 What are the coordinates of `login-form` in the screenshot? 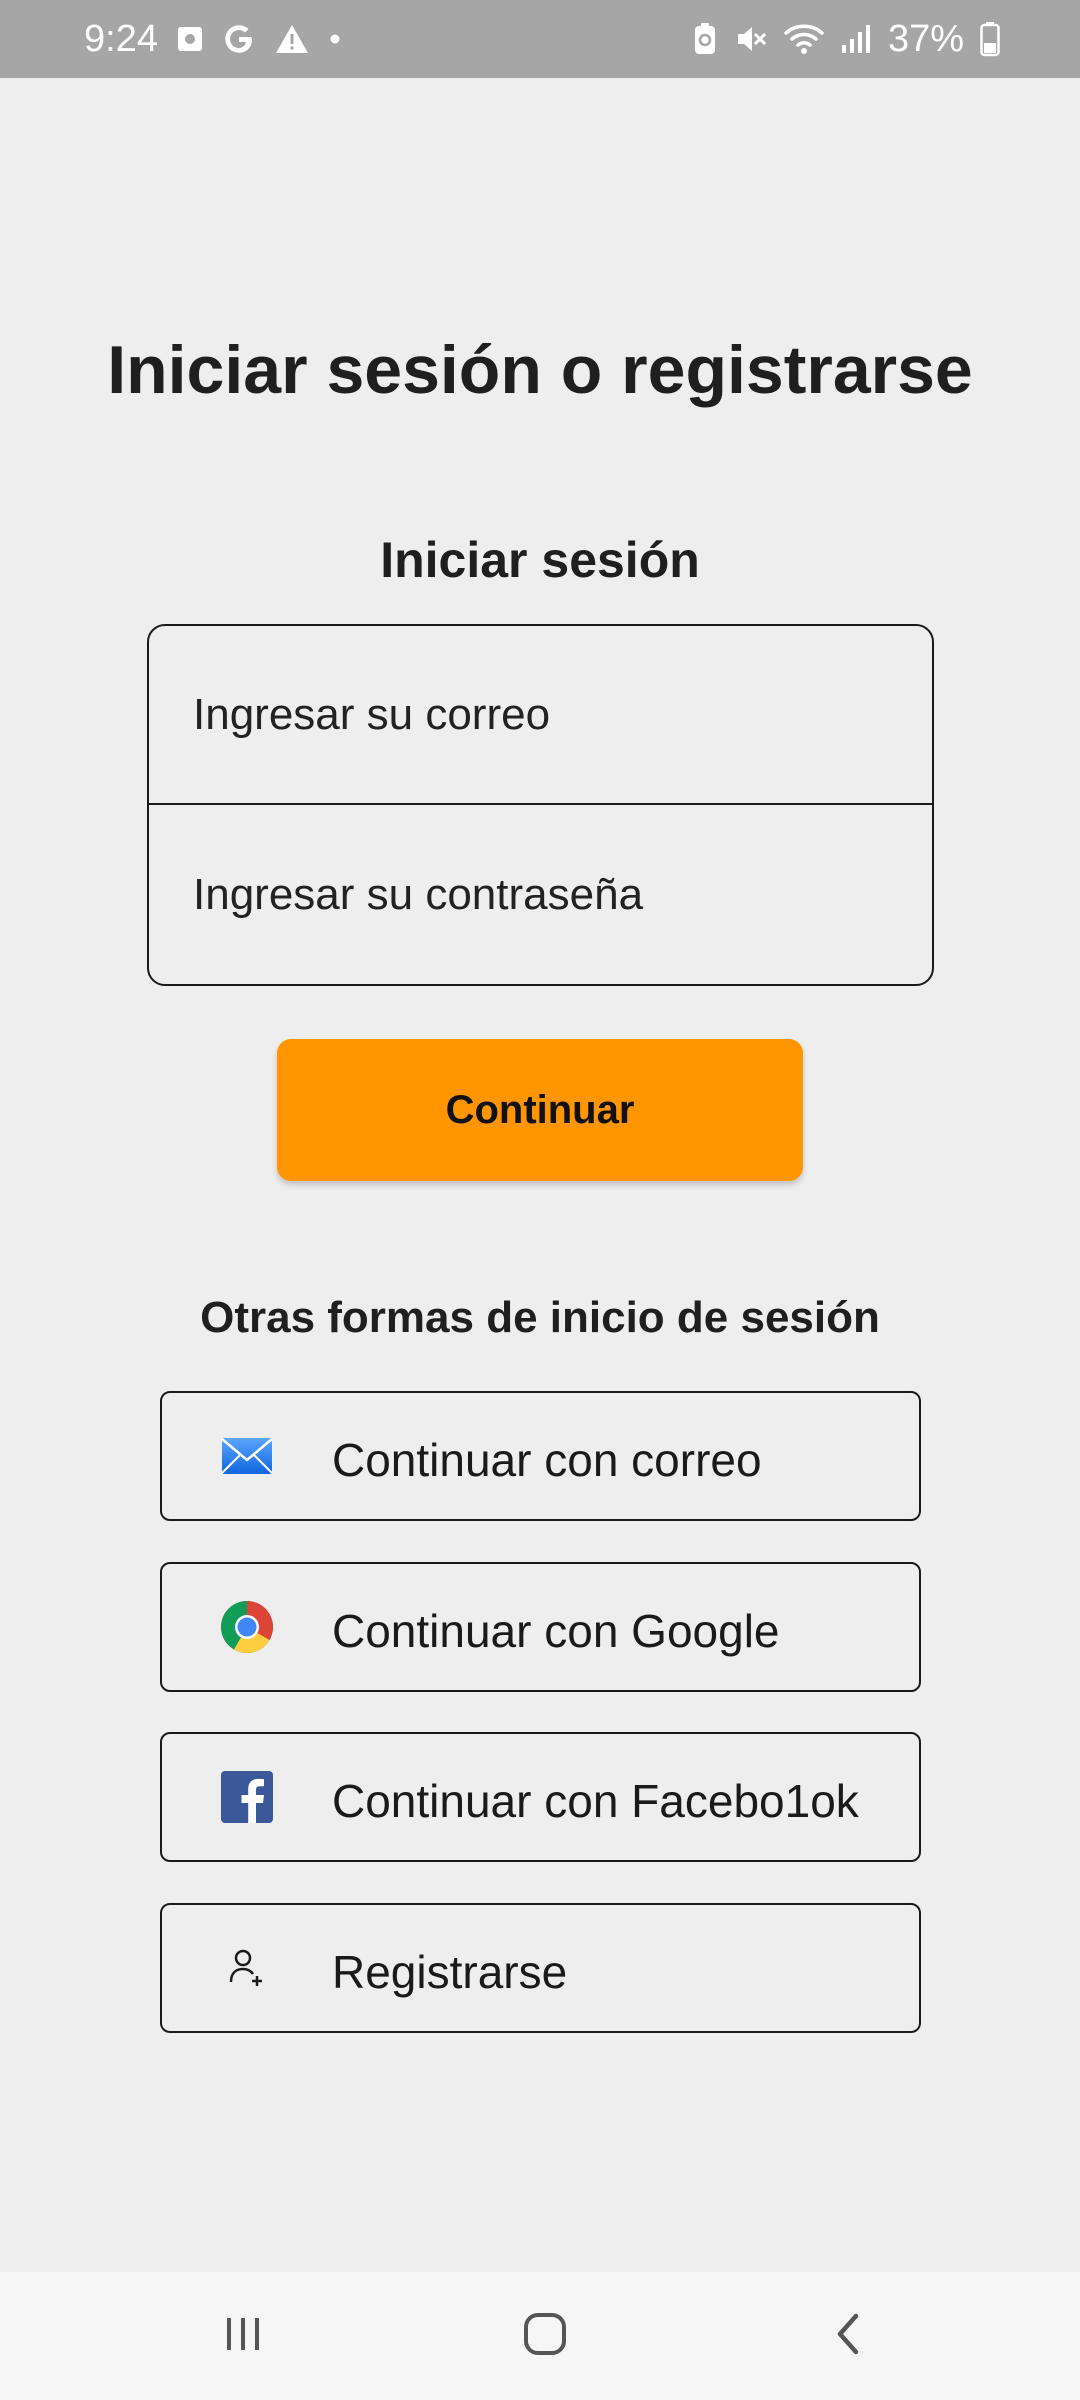 It's located at (540, 805).